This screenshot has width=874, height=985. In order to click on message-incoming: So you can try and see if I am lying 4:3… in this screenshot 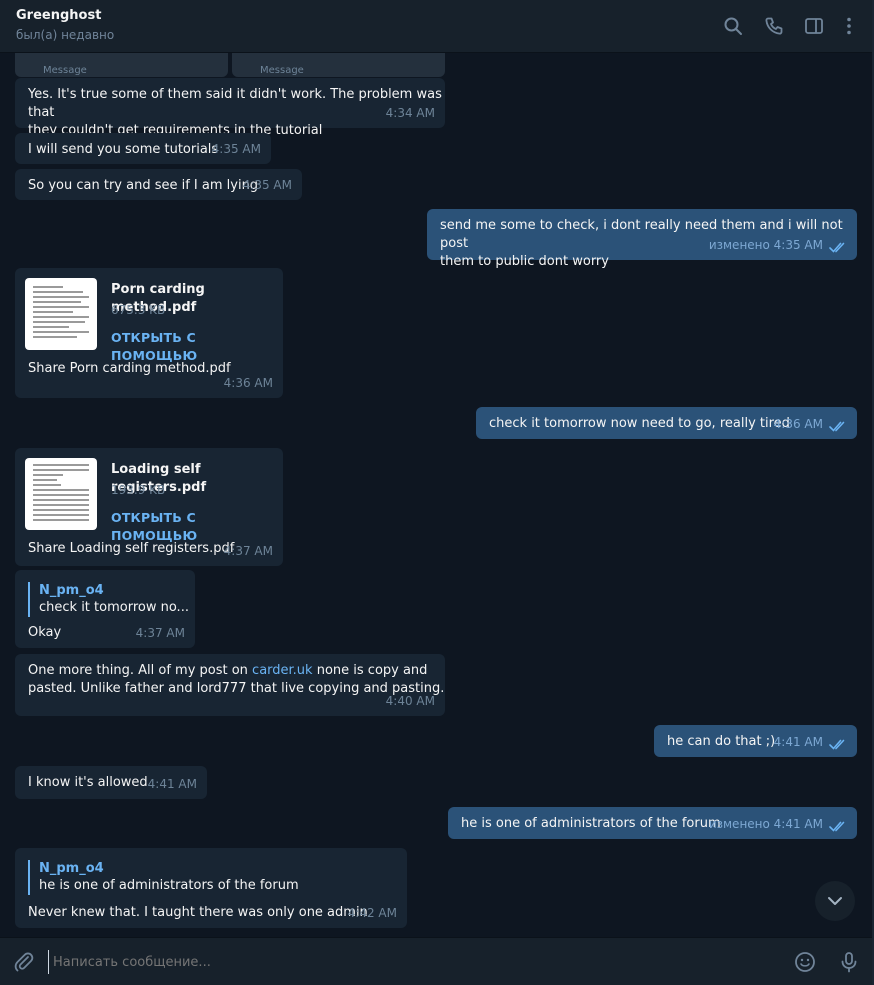, I will do `click(158, 184)`.